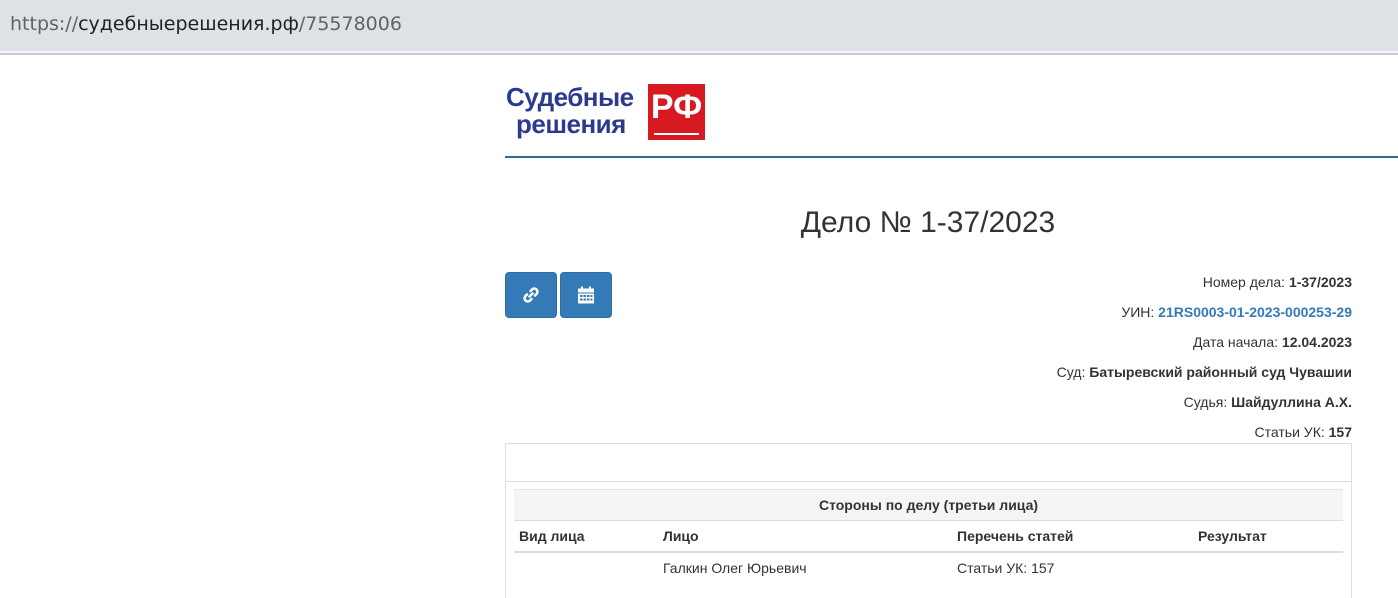 The height and width of the screenshot is (598, 1398). What do you see at coordinates (1071, 372) in the screenshot?
I see `meta-court-label: Суд:` at bounding box center [1071, 372].